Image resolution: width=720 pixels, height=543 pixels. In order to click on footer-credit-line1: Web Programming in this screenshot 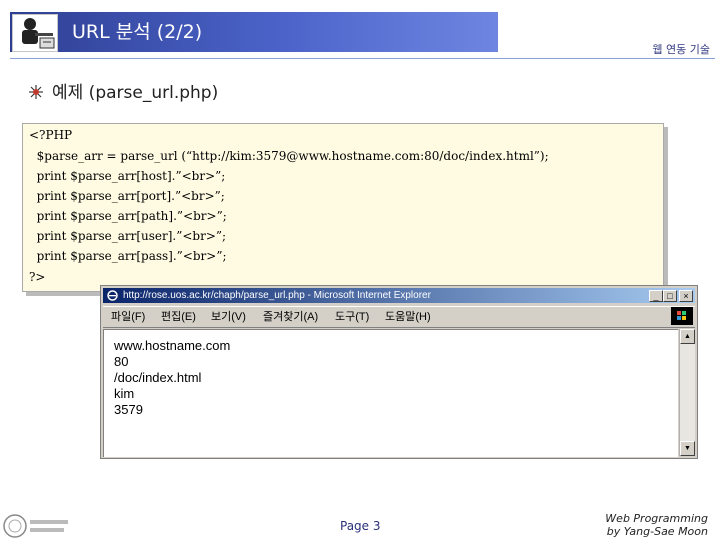, I will do `click(656, 518)`.